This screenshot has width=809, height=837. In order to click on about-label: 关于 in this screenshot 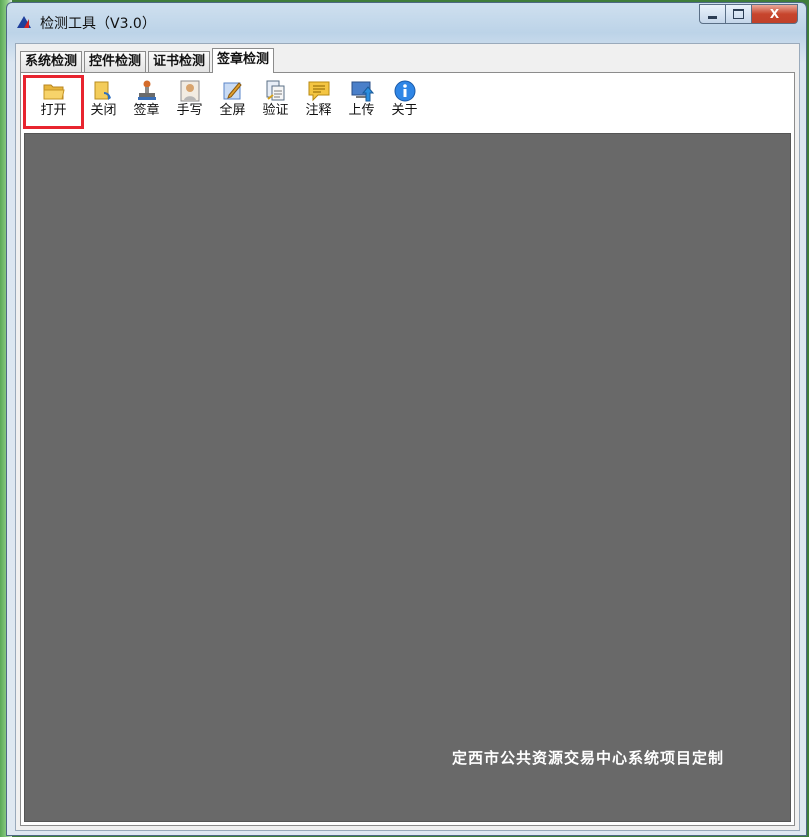, I will do `click(404, 110)`.